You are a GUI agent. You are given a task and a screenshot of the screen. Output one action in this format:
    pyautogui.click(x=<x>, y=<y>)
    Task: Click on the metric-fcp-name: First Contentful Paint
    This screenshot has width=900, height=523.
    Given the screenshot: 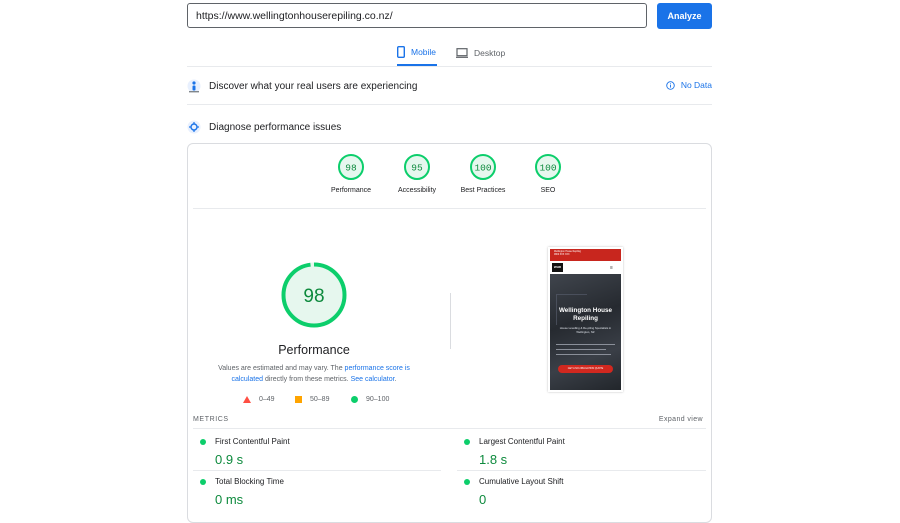 What is the action you would take?
    pyautogui.click(x=252, y=441)
    